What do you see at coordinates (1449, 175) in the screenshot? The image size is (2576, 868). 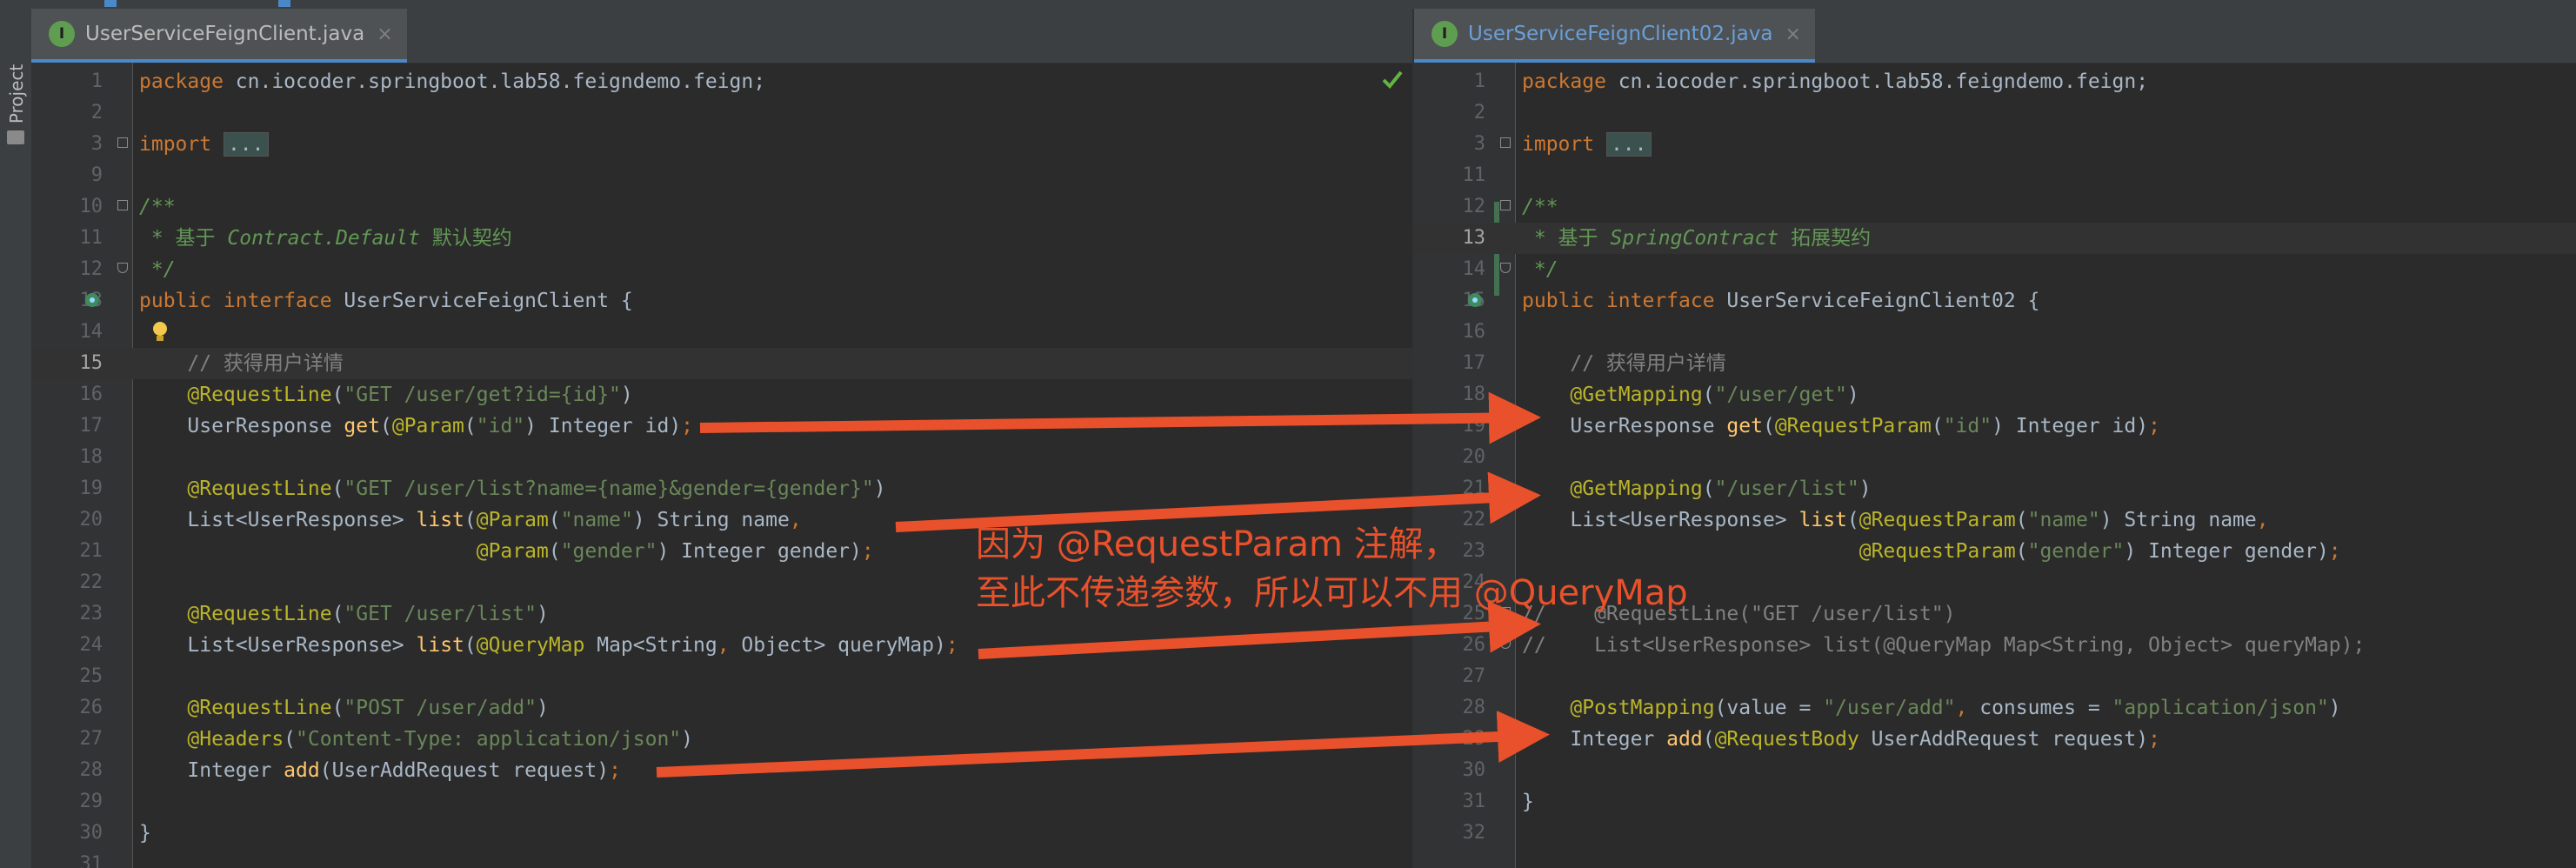 I see `line-number: 11` at bounding box center [1449, 175].